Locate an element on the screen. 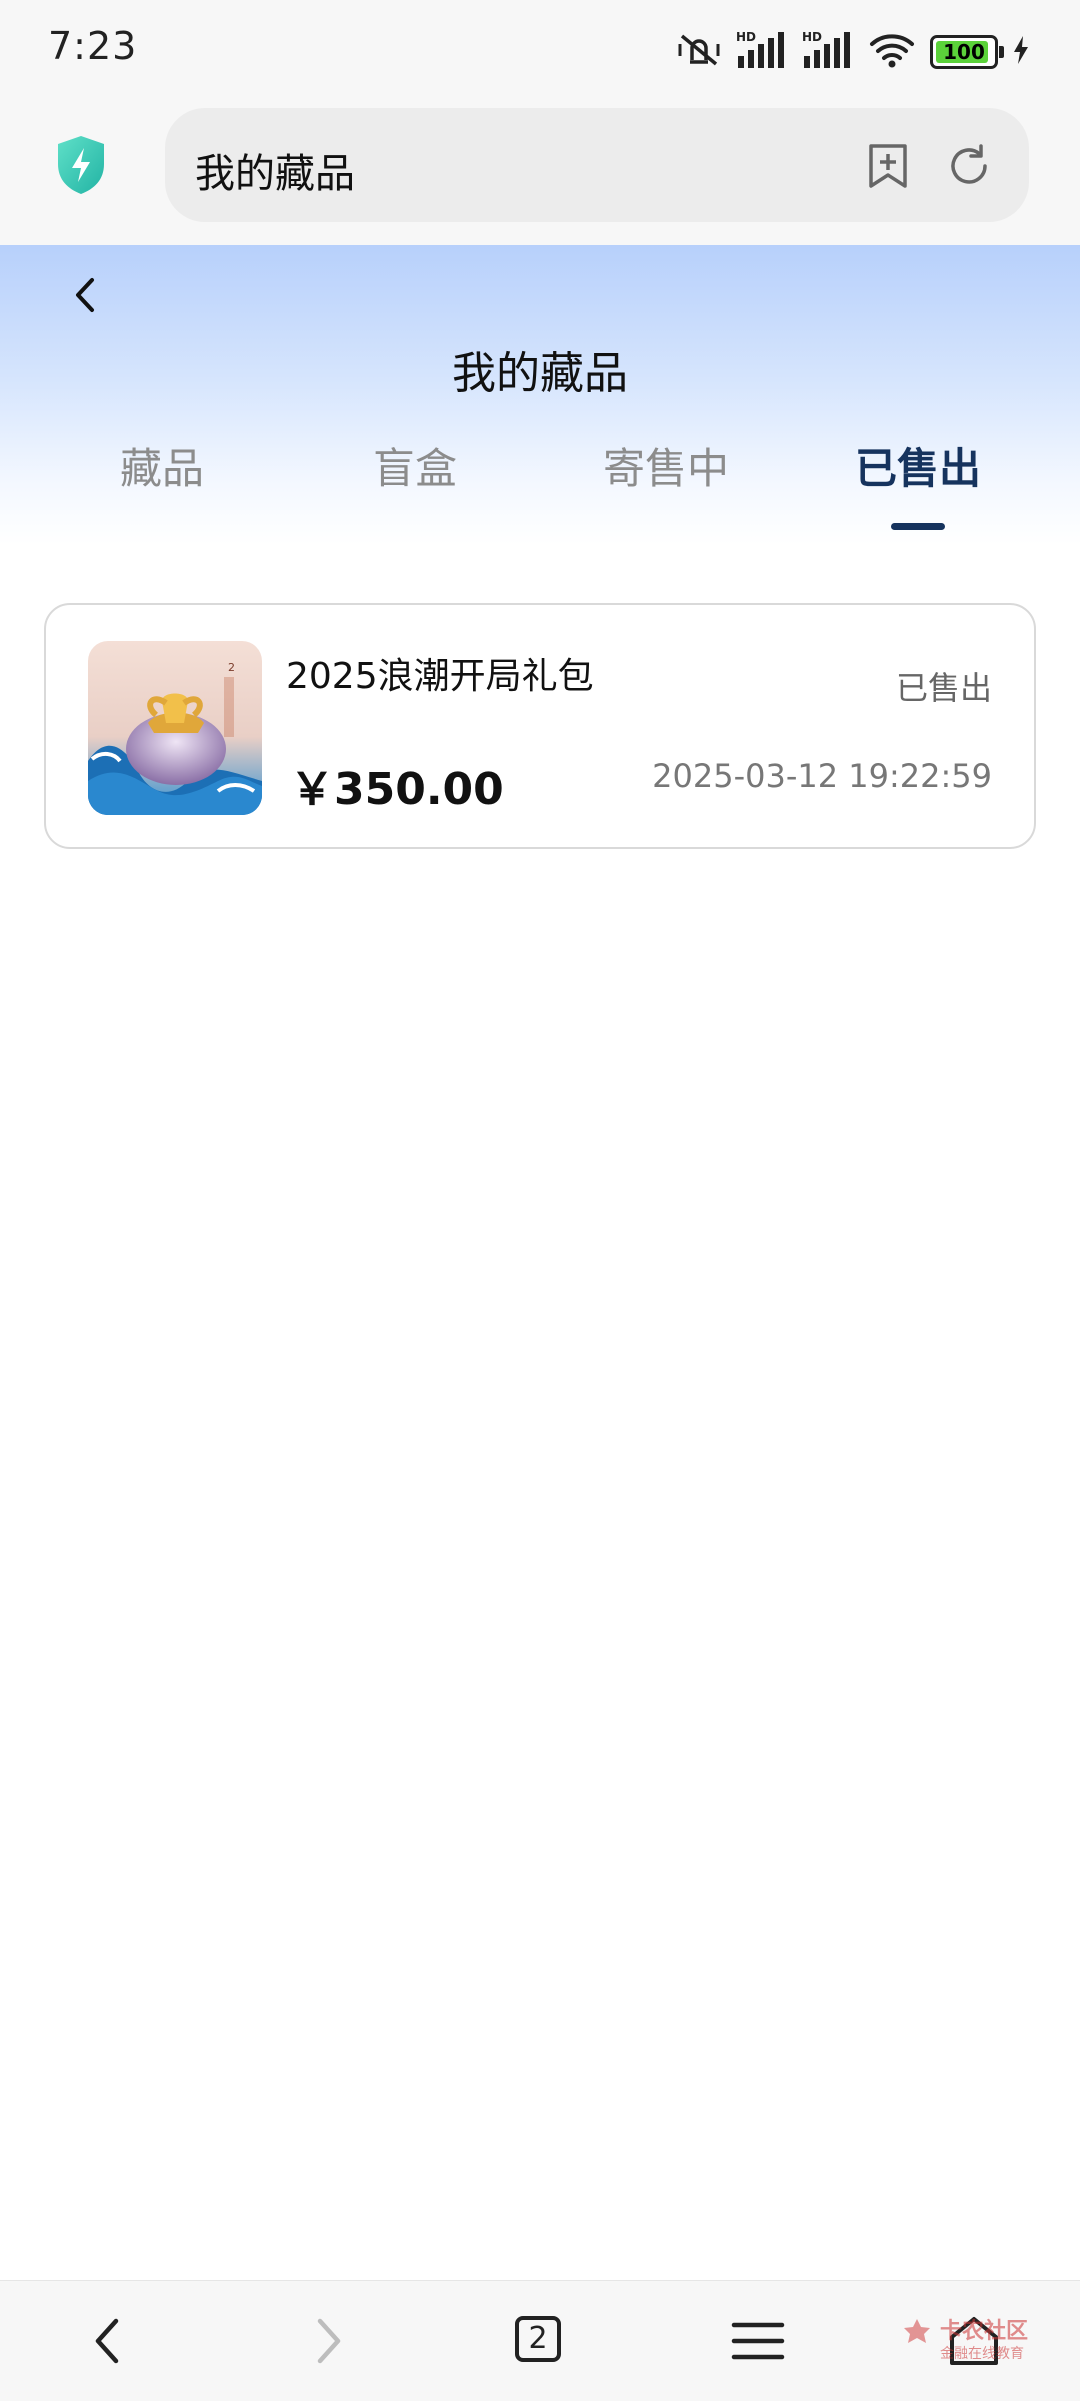 The height and width of the screenshot is (2401, 1080). hd-label-2: HD is located at coordinates (812, 37).